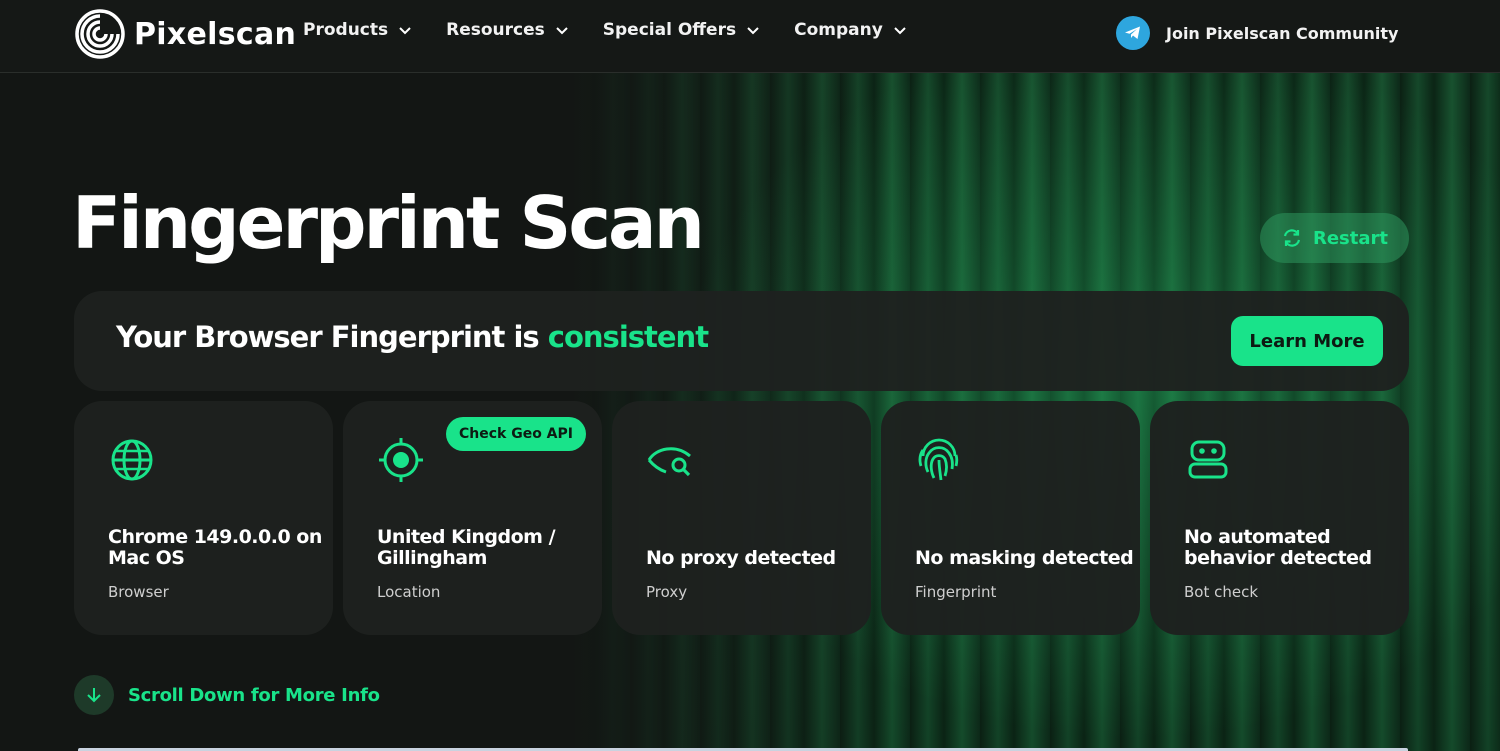 The image size is (1500, 751). What do you see at coordinates (495, 30) in the screenshot?
I see `nav-resources-label: Resources` at bounding box center [495, 30].